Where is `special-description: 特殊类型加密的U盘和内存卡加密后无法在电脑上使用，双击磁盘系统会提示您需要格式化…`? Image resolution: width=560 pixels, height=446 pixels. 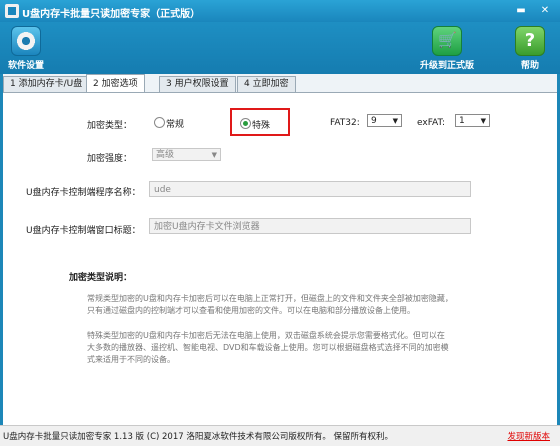
special-description: 特殊类型加密的U盘和内存卡加密后无法在电脑上使用，双击磁盘系统会提示您需要格式化… is located at coordinates (268, 348).